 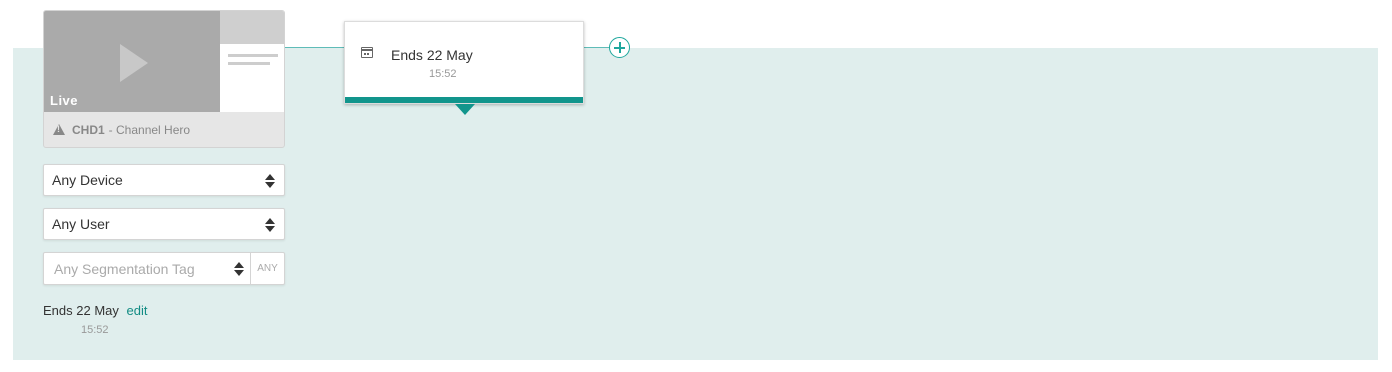 I want to click on segmentation-mode-toggle: ANY, so click(x=267, y=268).